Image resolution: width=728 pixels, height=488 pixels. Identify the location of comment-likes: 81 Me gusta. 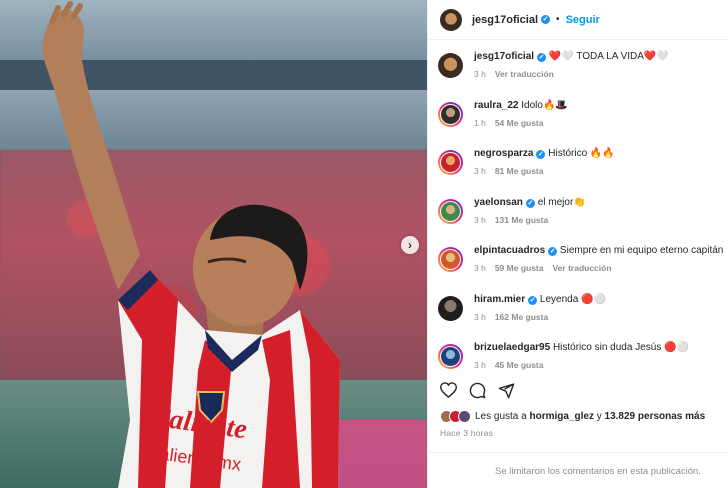
(519, 171).